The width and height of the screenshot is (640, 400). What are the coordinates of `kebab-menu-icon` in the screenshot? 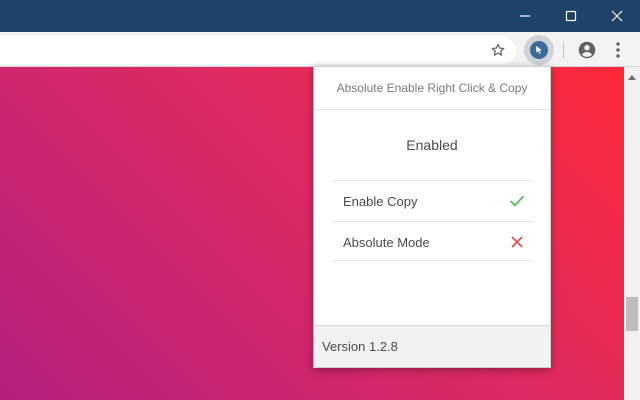 It's located at (618, 50).